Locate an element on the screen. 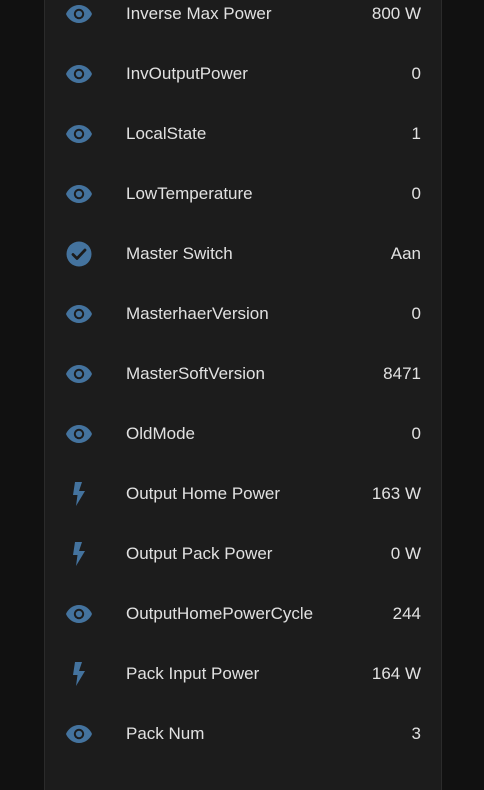 Image resolution: width=484 pixels, height=790 pixels. entity-label: MasterhaerVersion is located at coordinates (197, 313).